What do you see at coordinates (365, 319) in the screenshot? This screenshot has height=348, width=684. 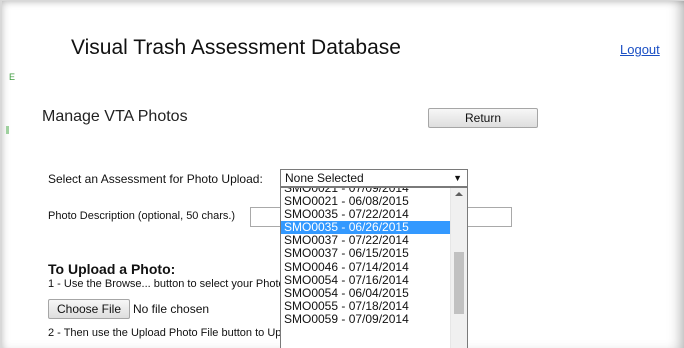 I see `dropdown-option: SMO0059 - 07/09/2014` at bounding box center [365, 319].